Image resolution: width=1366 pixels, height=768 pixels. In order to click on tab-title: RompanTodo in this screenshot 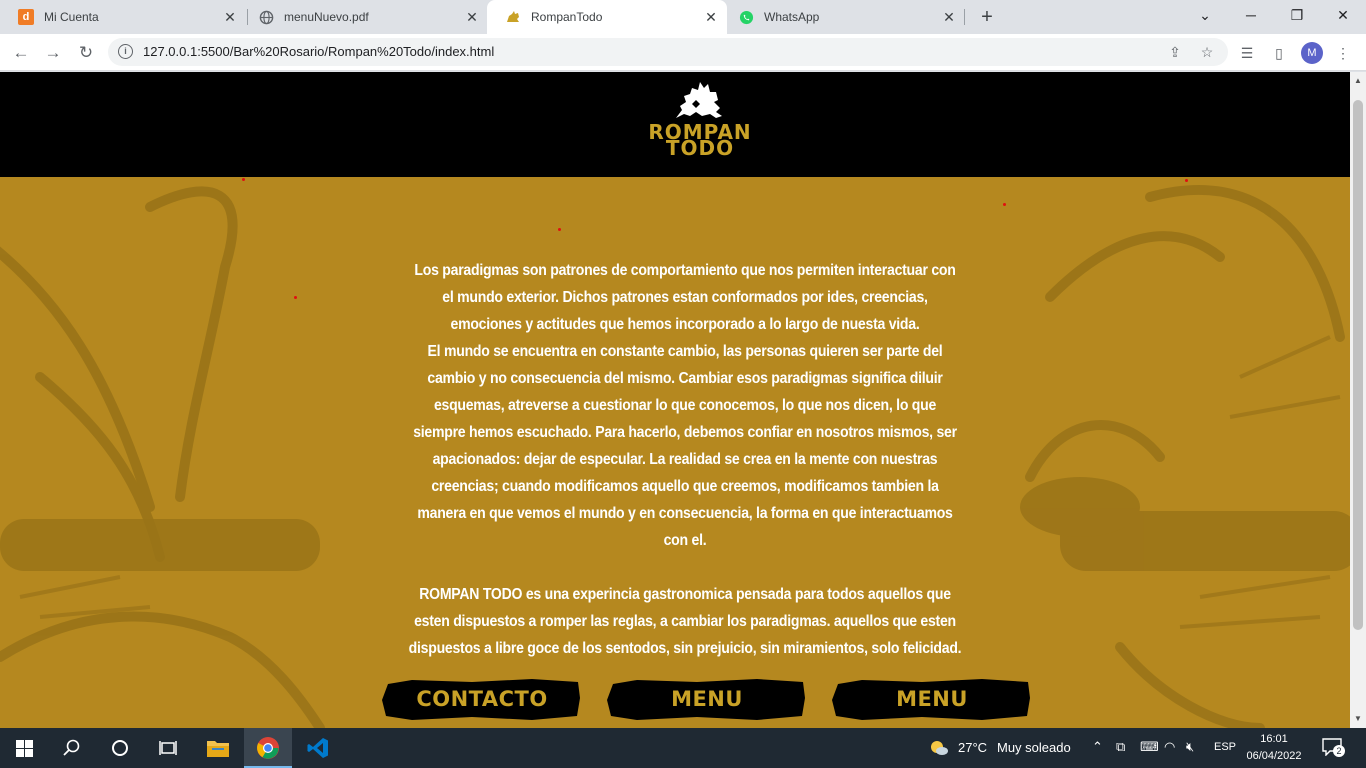, I will do `click(567, 17)`.